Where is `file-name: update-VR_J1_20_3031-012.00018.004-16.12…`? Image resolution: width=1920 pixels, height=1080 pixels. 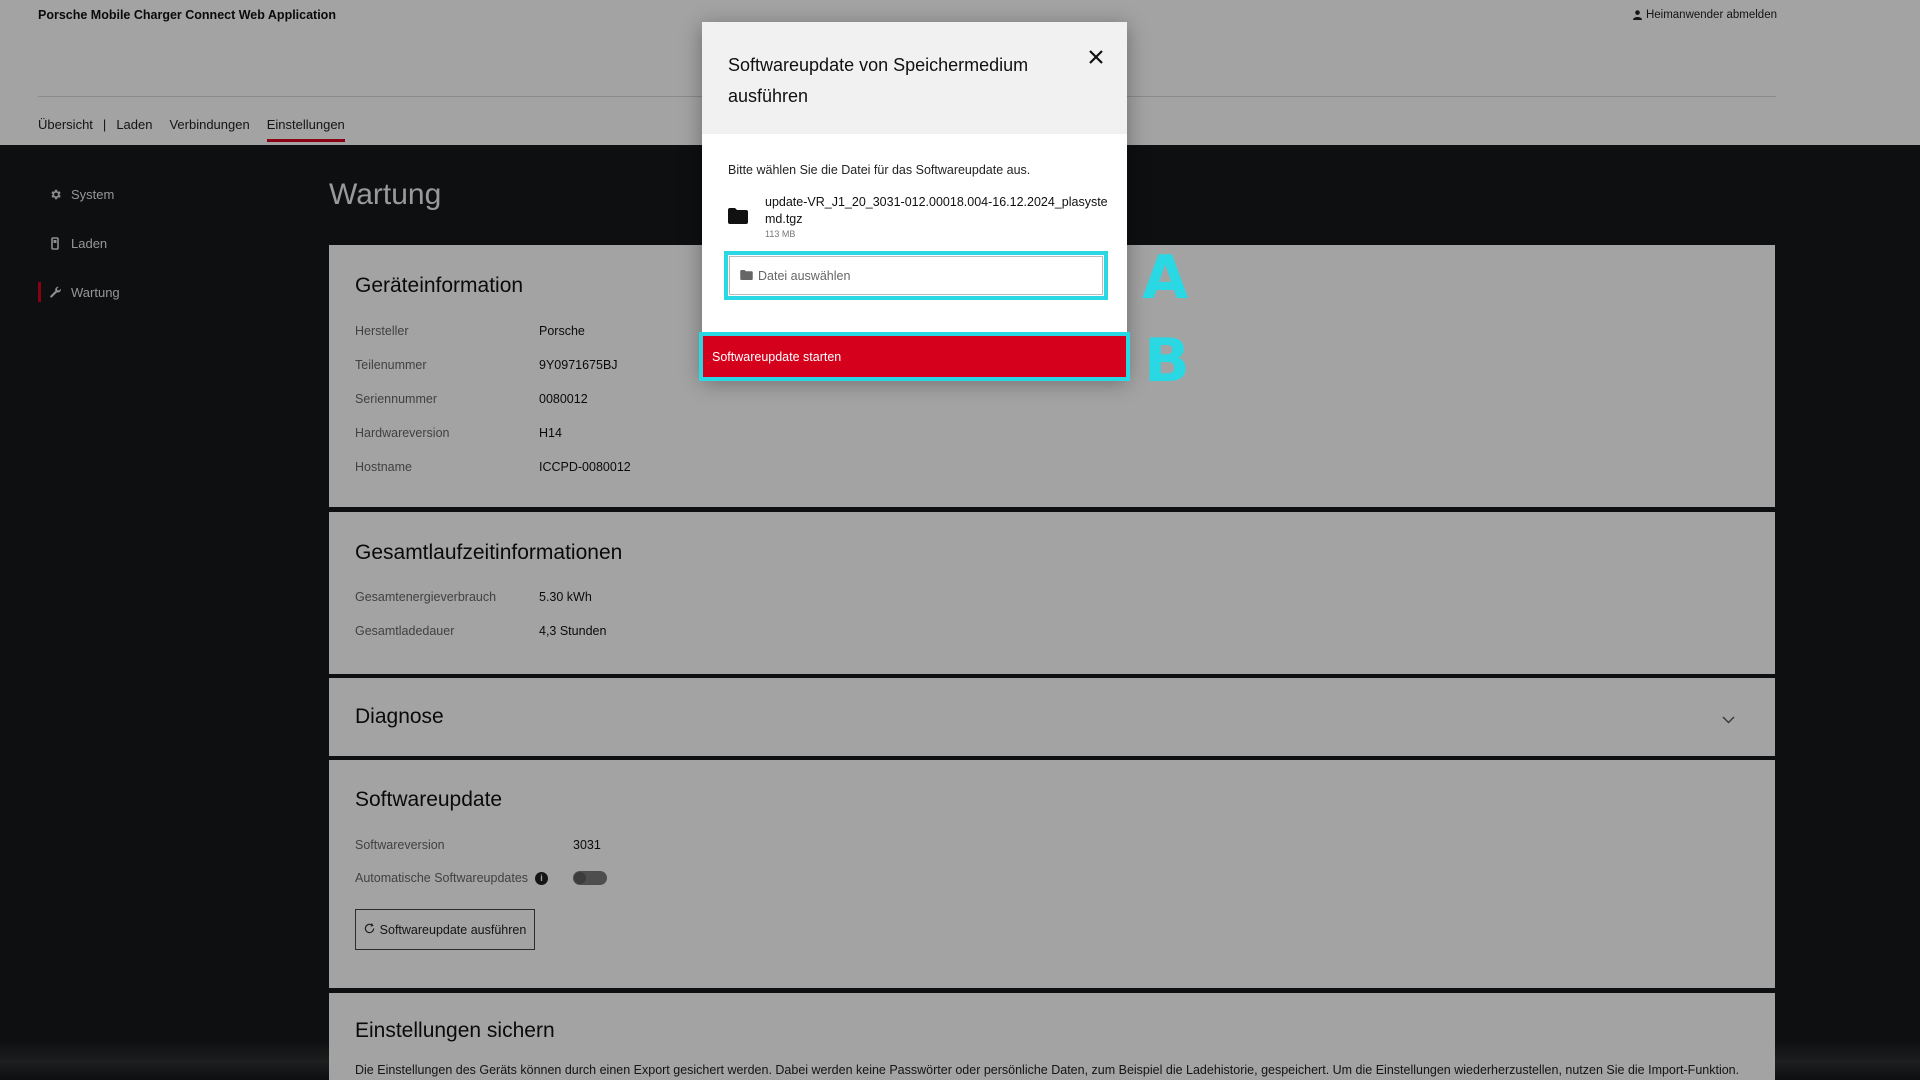 file-name: update-VR_J1_20_3031-012.00018.004-16.12… is located at coordinates (936, 210).